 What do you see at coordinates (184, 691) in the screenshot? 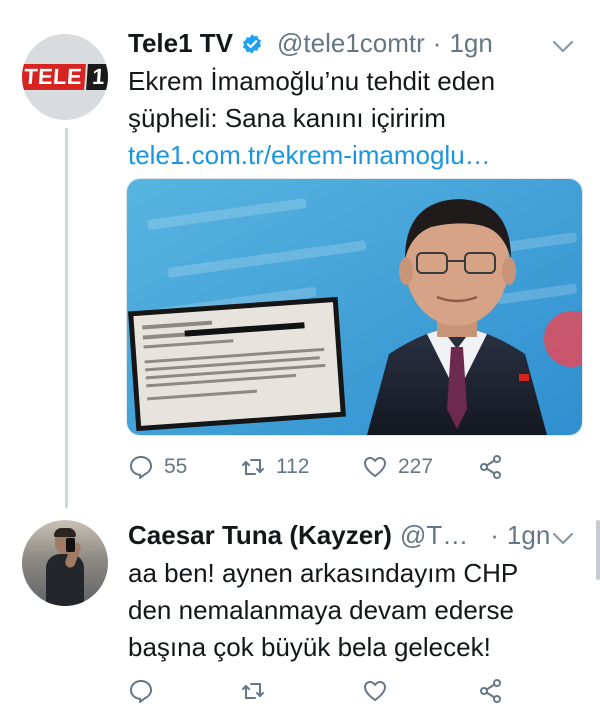
I see `reply-button` at bounding box center [184, 691].